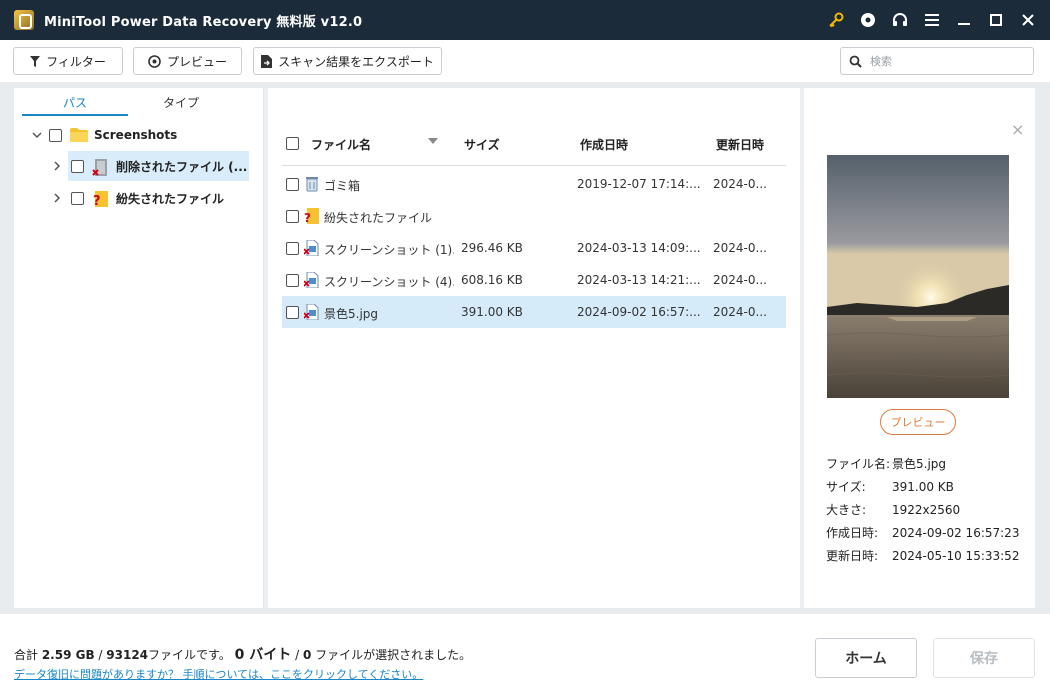 The width and height of the screenshot is (1050, 700). What do you see at coordinates (918, 276) in the screenshot?
I see `preview-thumbnail` at bounding box center [918, 276].